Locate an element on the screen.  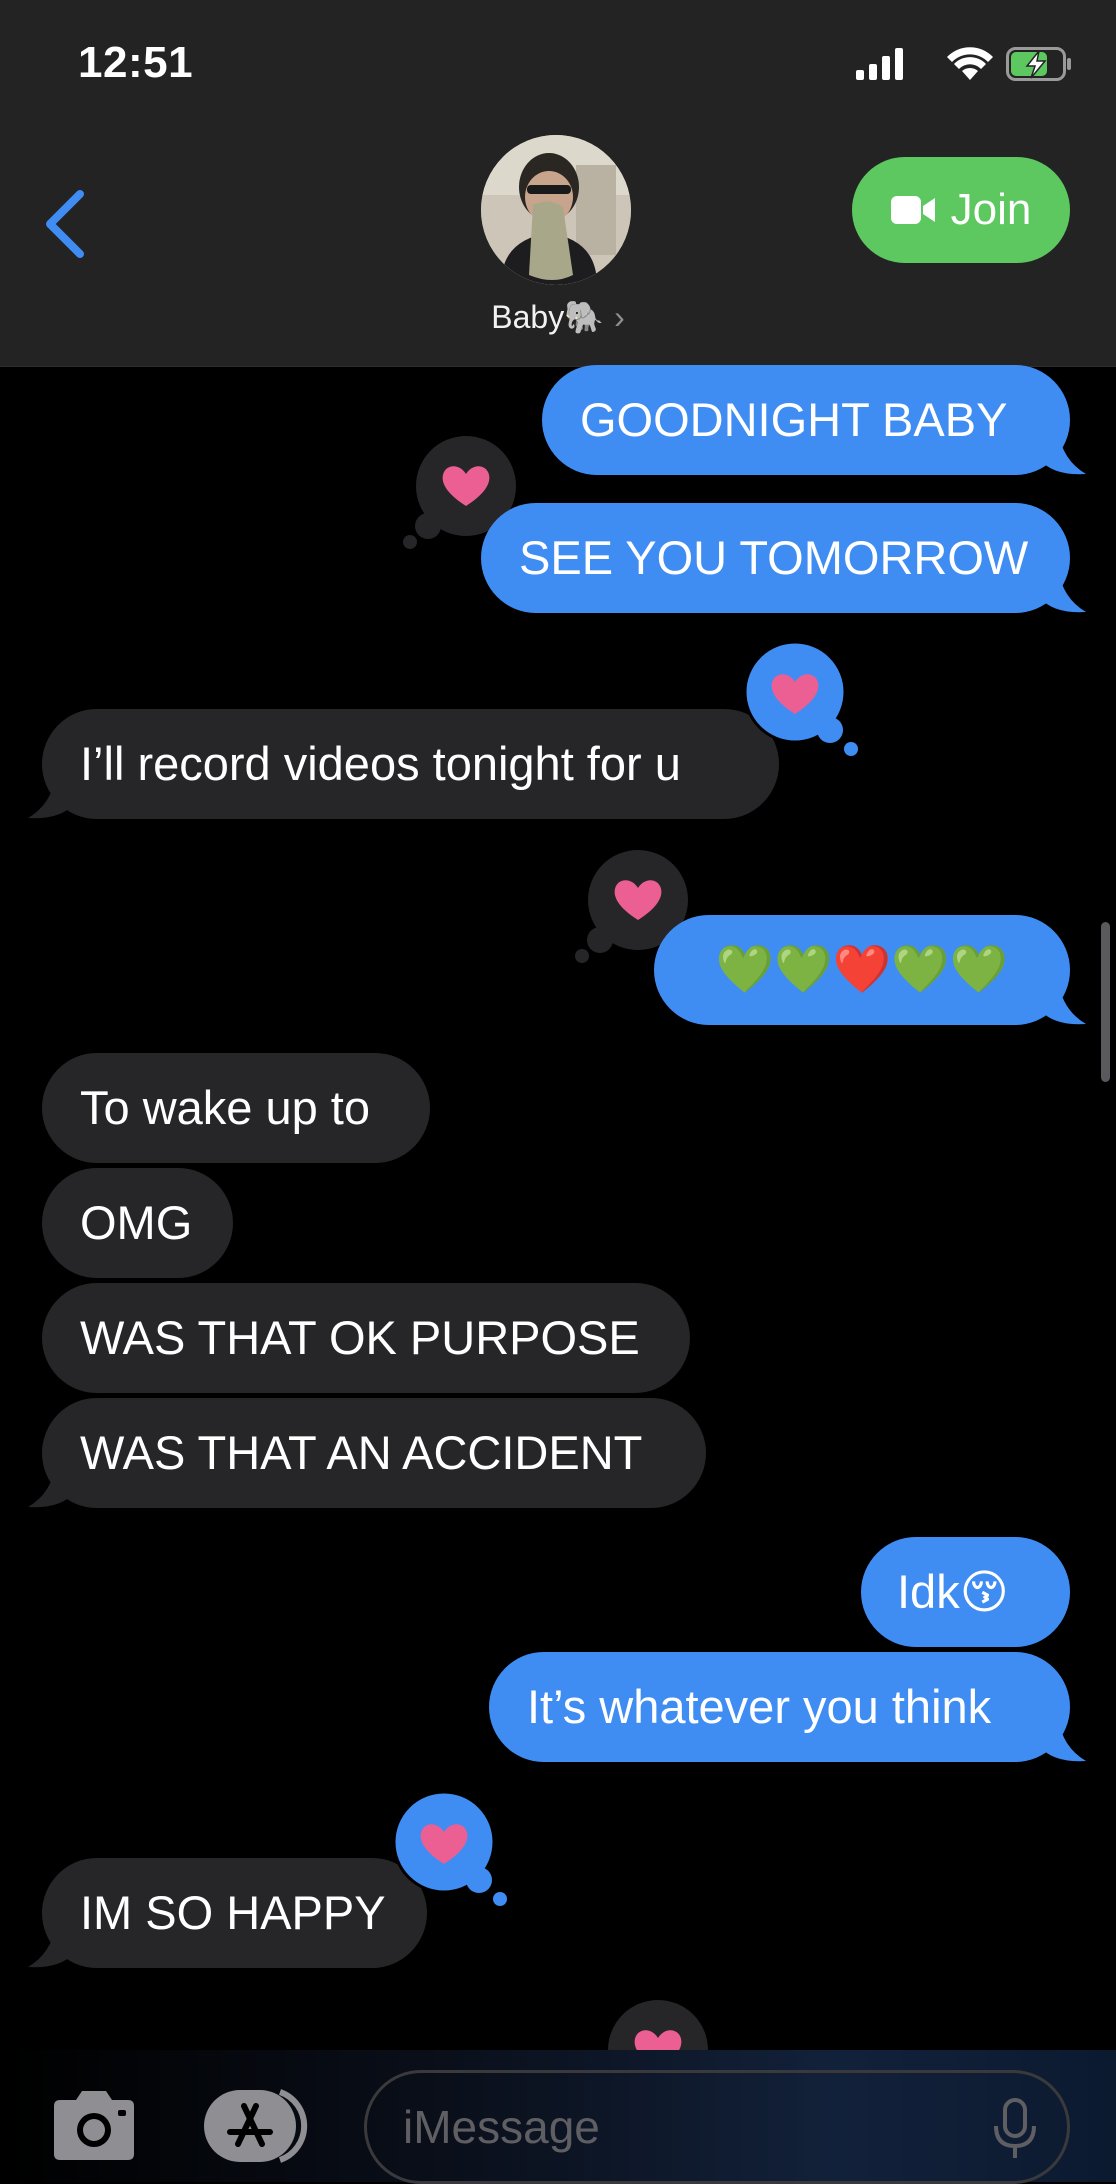
app-store-icon is located at coordinates (258, 2126).